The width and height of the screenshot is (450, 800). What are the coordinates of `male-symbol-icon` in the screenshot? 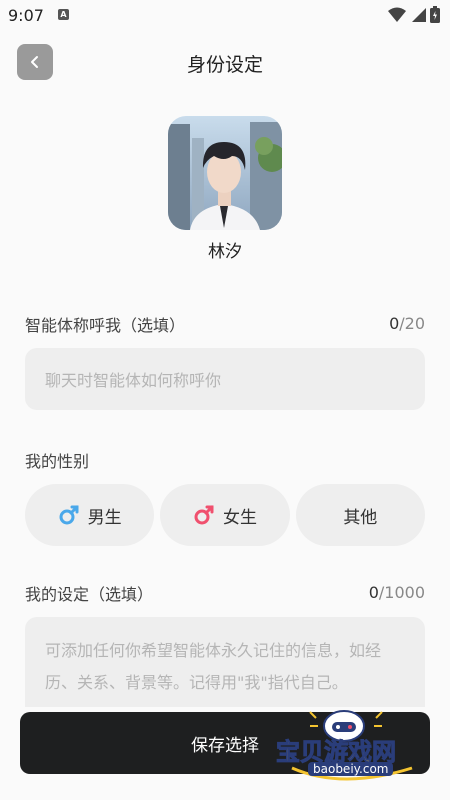 It's located at (69, 515).